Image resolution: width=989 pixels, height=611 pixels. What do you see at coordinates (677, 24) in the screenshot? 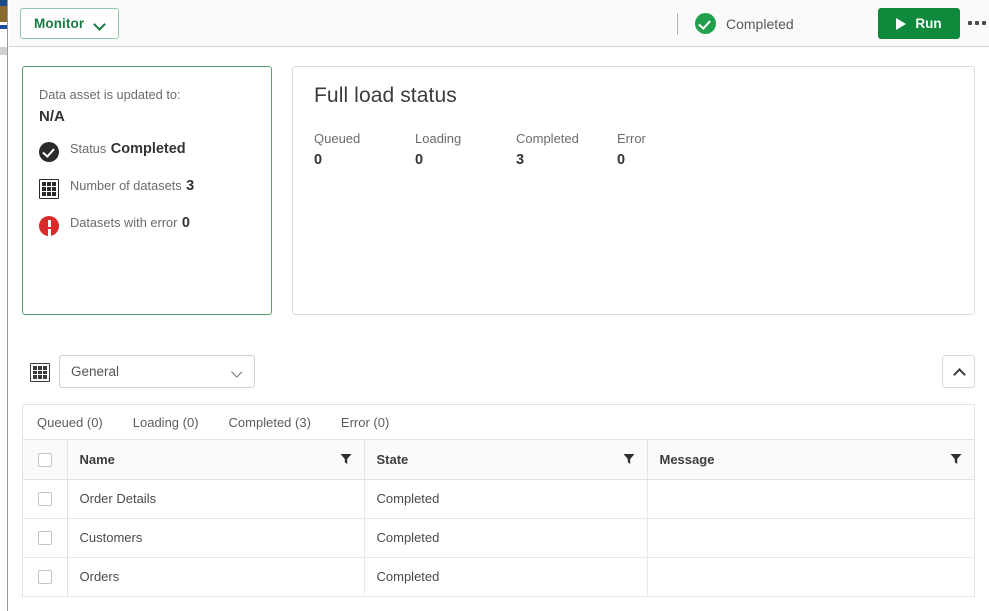
I see `header-divider` at bounding box center [677, 24].